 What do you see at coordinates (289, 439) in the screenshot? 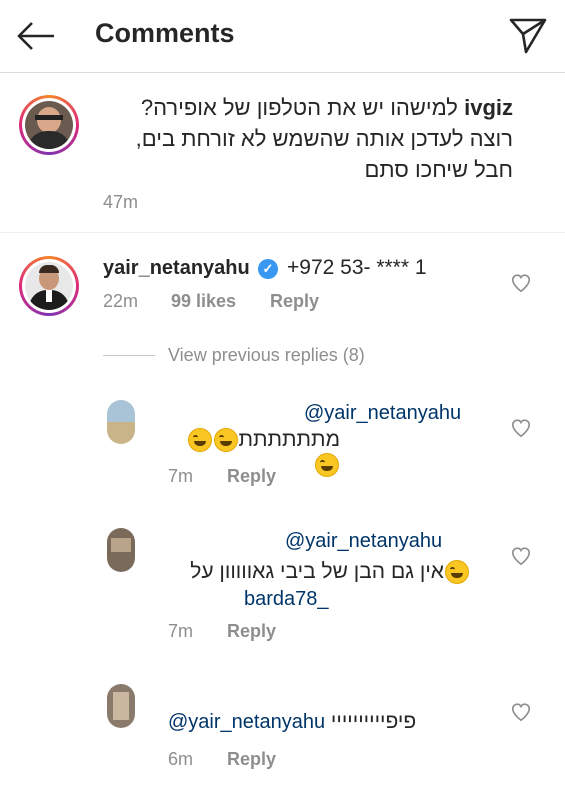
I see `reply-body: מתתתתתת` at bounding box center [289, 439].